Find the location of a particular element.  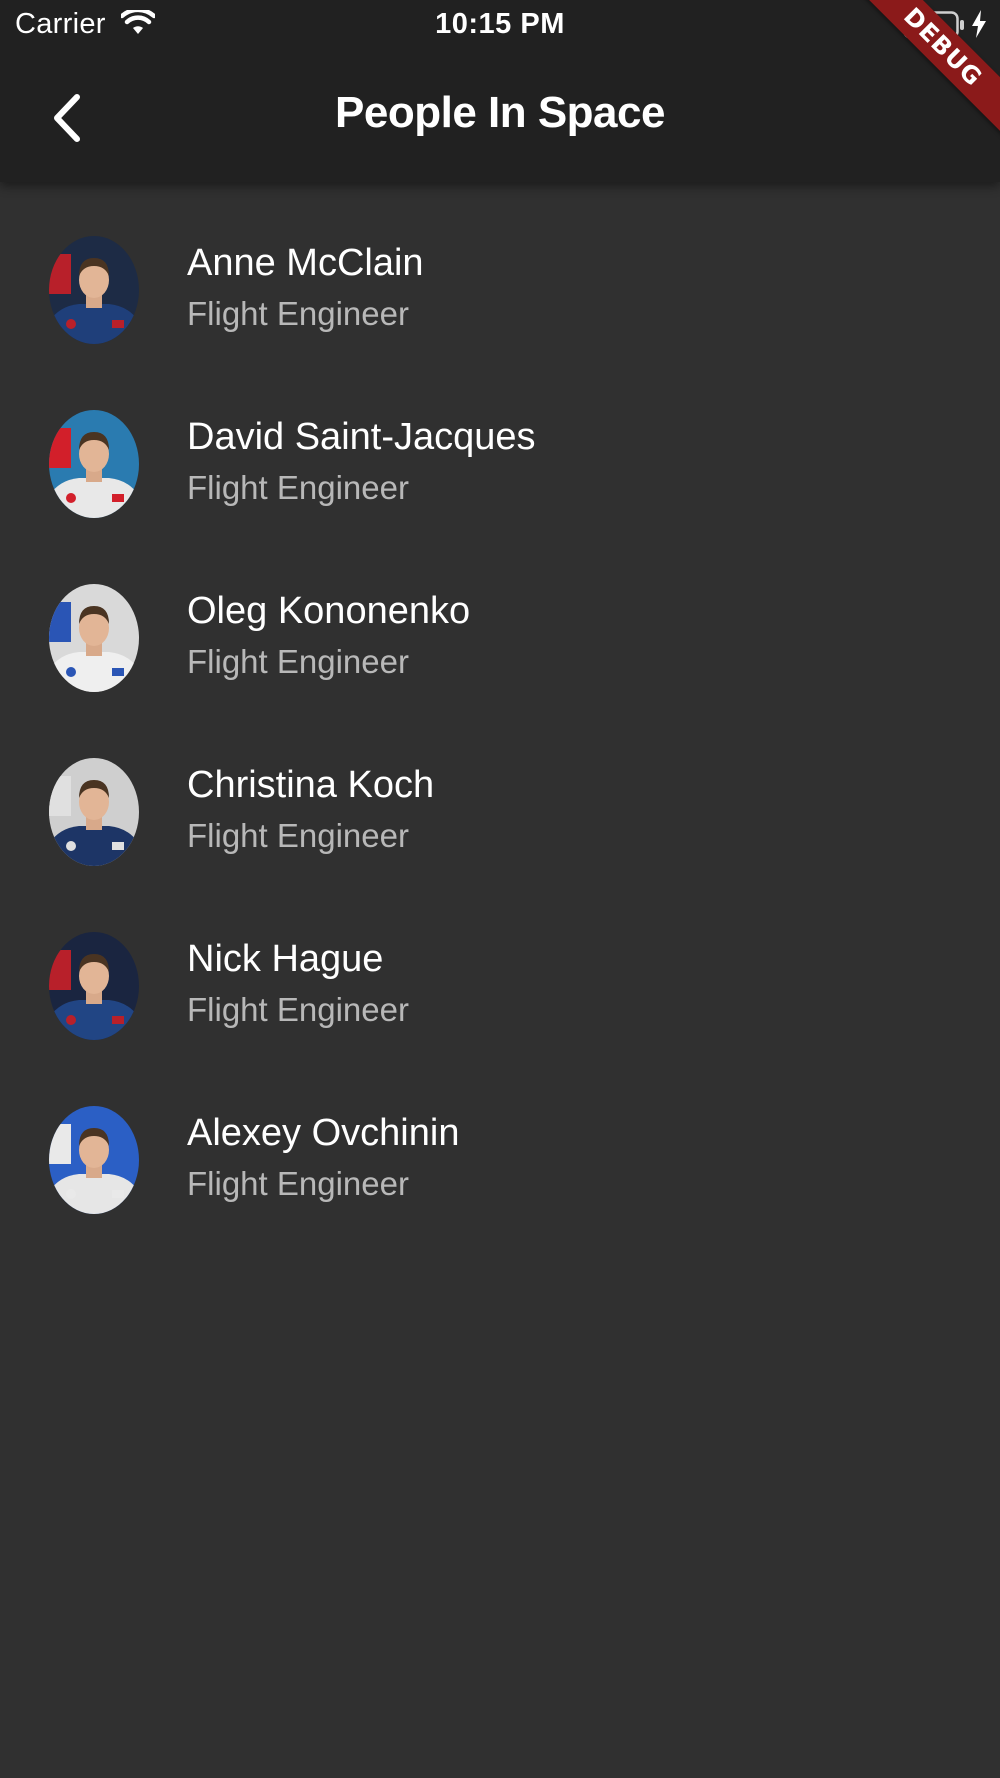

top-bar: Carrier 10:15 PM People In Space is located at coordinates (500, 91).